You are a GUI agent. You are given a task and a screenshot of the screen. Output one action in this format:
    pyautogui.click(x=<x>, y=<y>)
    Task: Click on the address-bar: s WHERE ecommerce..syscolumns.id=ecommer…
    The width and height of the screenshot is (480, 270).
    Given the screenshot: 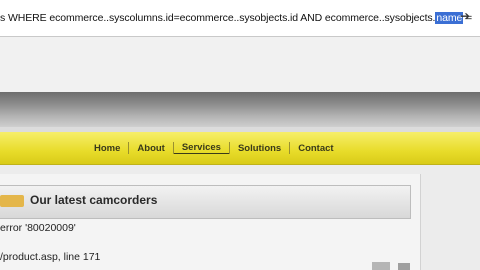 What is the action you would take?
    pyautogui.click(x=240, y=18)
    